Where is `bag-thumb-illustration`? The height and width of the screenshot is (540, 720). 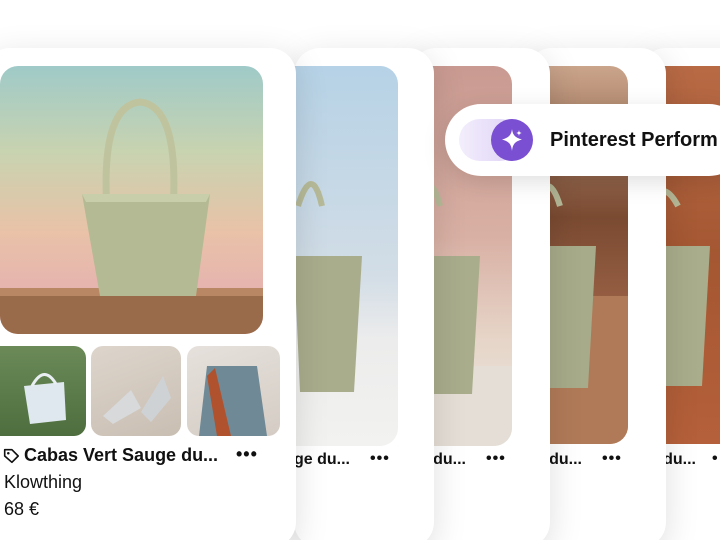 bag-thumb-illustration is located at coordinates (45, 398).